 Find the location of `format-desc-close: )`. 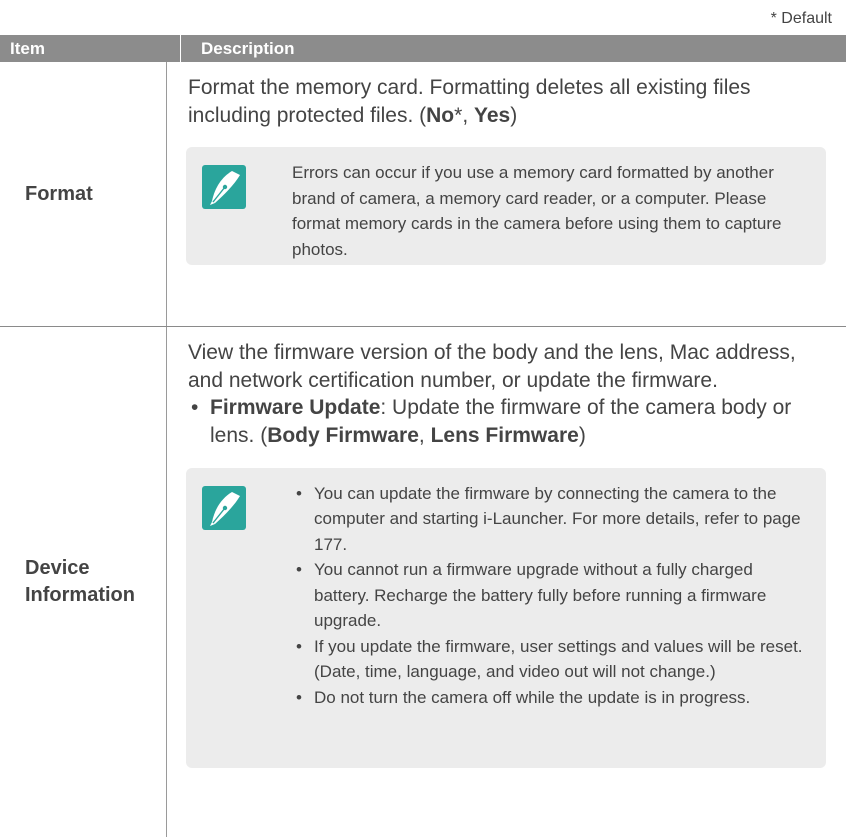

format-desc-close: ) is located at coordinates (514, 115).